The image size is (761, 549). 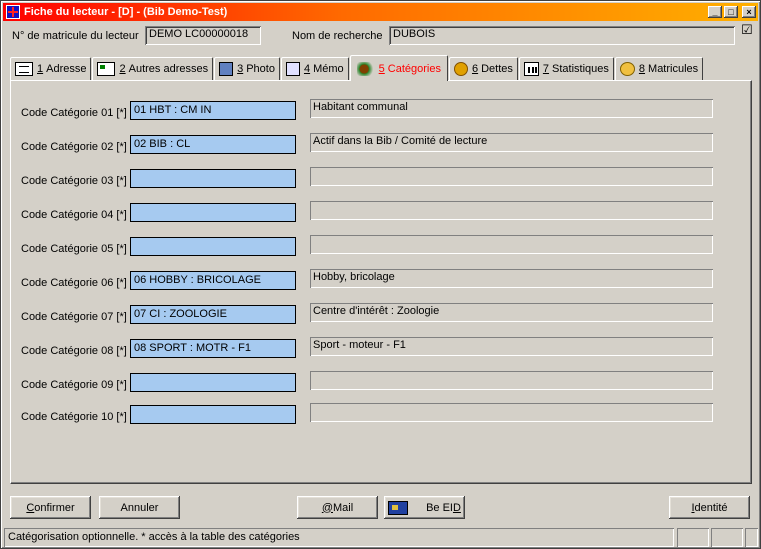 I want to click on tab-statistiques: 7 Statistiques, so click(x=566, y=68).